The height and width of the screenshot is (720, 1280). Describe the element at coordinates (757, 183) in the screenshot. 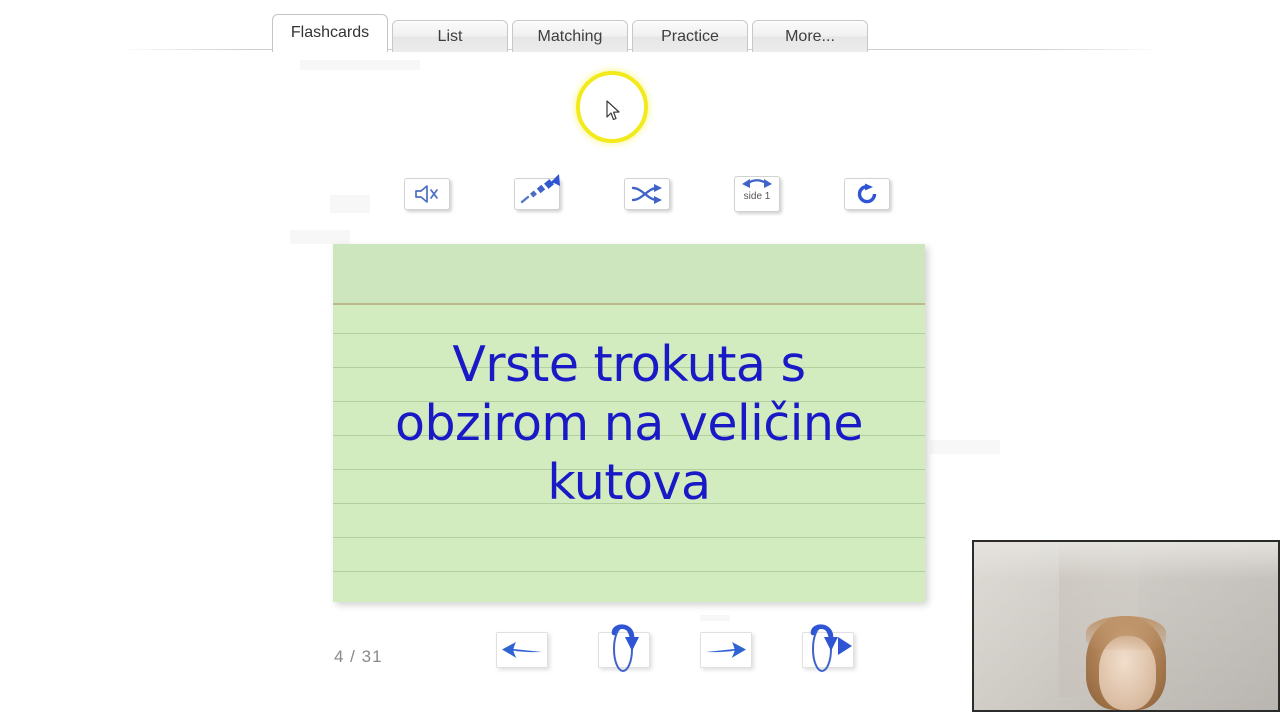

I see `double-arrow-icon` at that location.